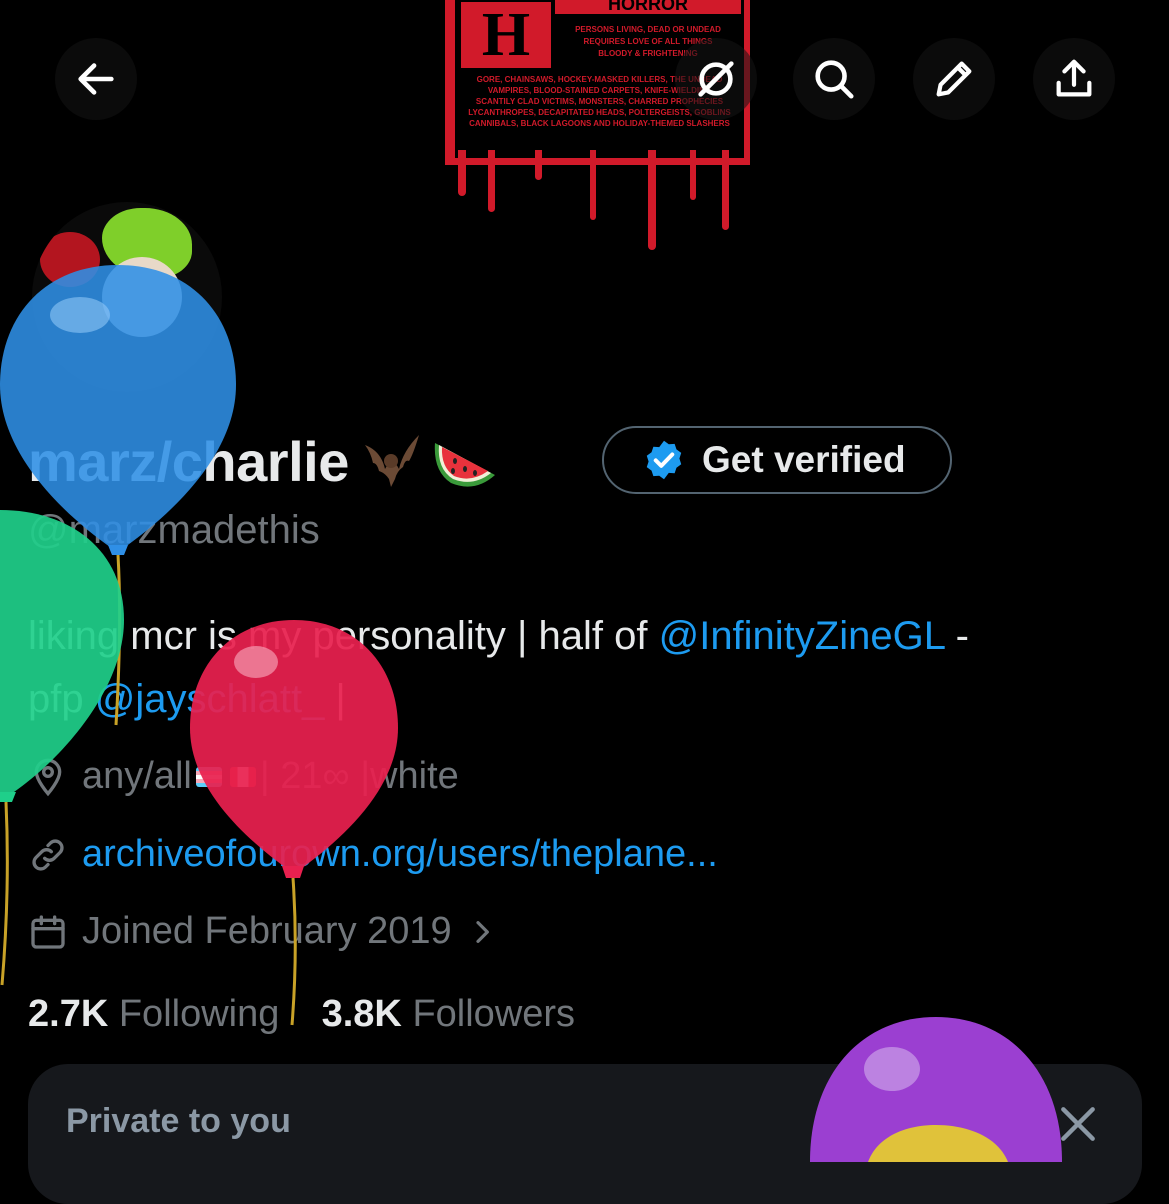  I want to click on following-count: 2.7K, so click(68, 1014).